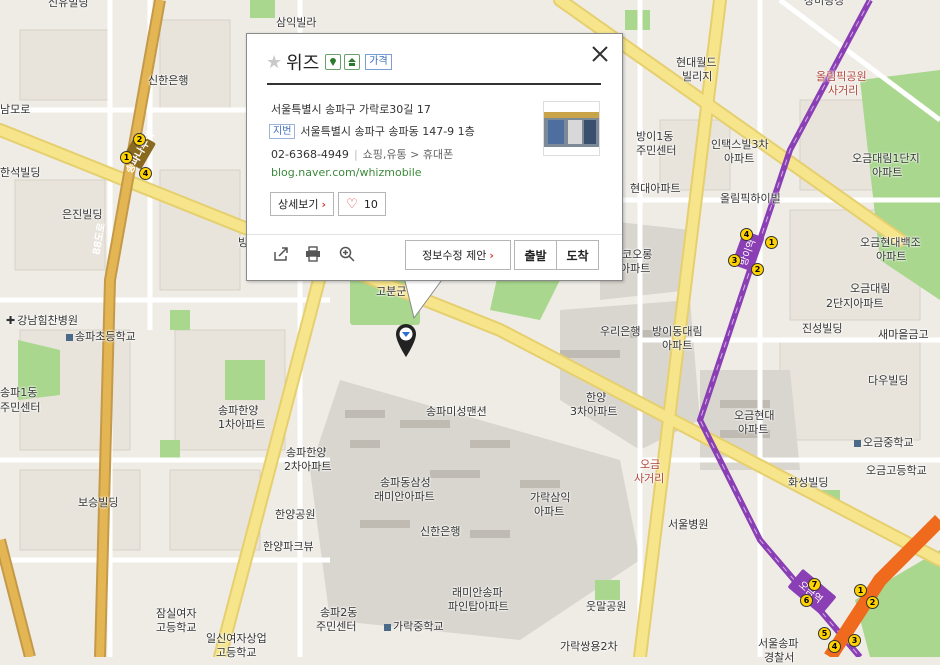 This screenshot has width=940, height=665. I want to click on detail-button: 상세보기 ›, so click(302, 204).